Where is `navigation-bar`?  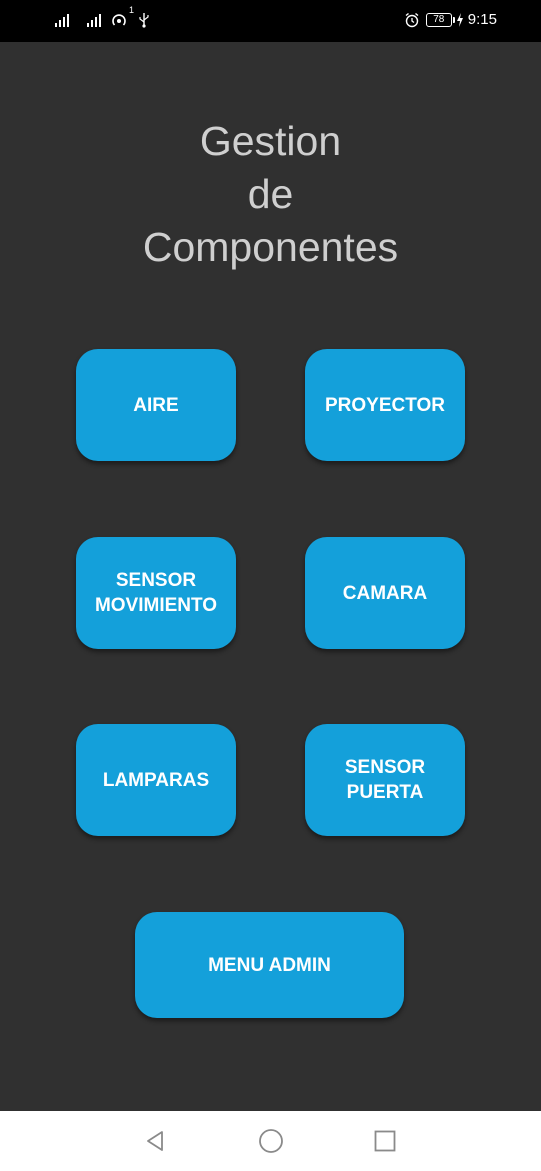
navigation-bar is located at coordinates (270, 1141).